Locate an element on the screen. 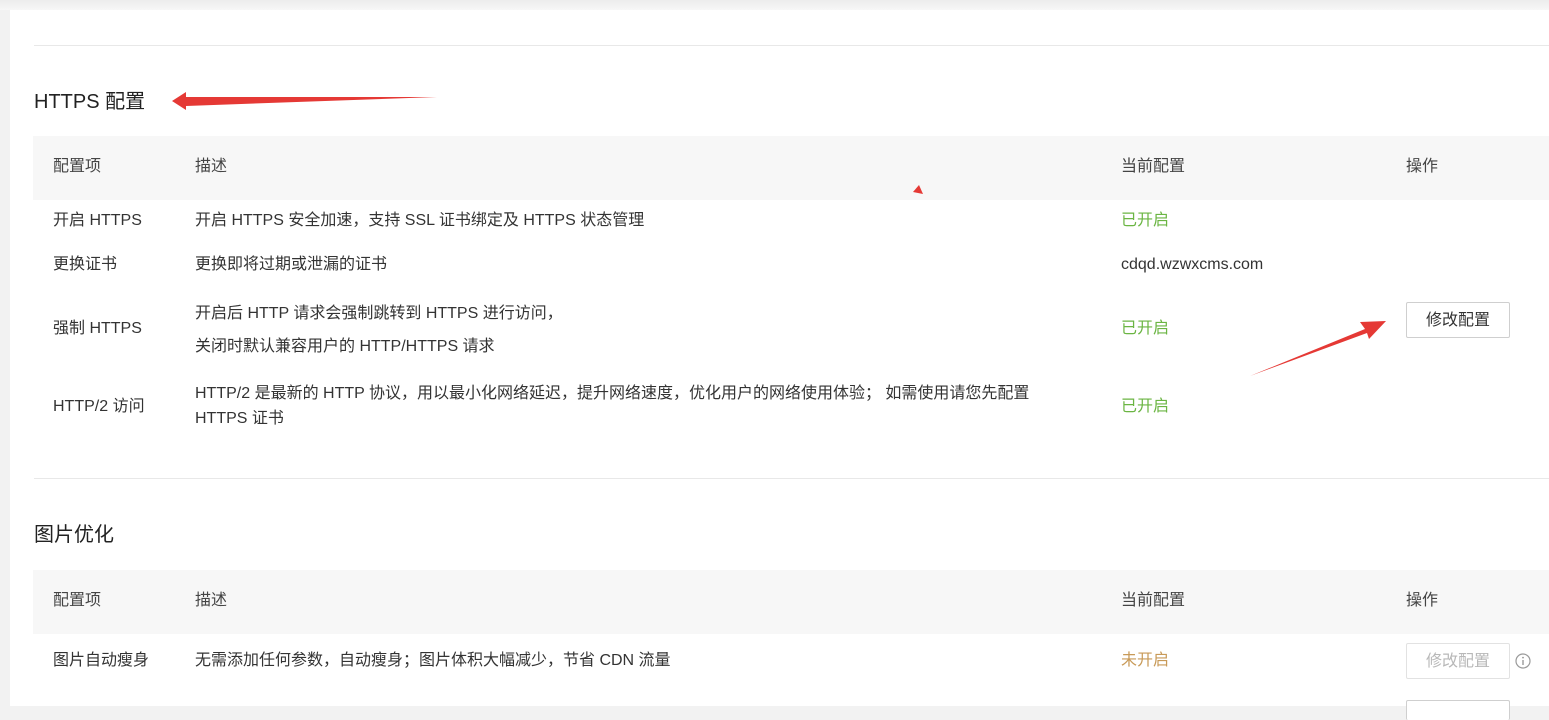 This screenshot has width=1549, height=720. table-row-name: 开启 HTTPS is located at coordinates (97, 220).